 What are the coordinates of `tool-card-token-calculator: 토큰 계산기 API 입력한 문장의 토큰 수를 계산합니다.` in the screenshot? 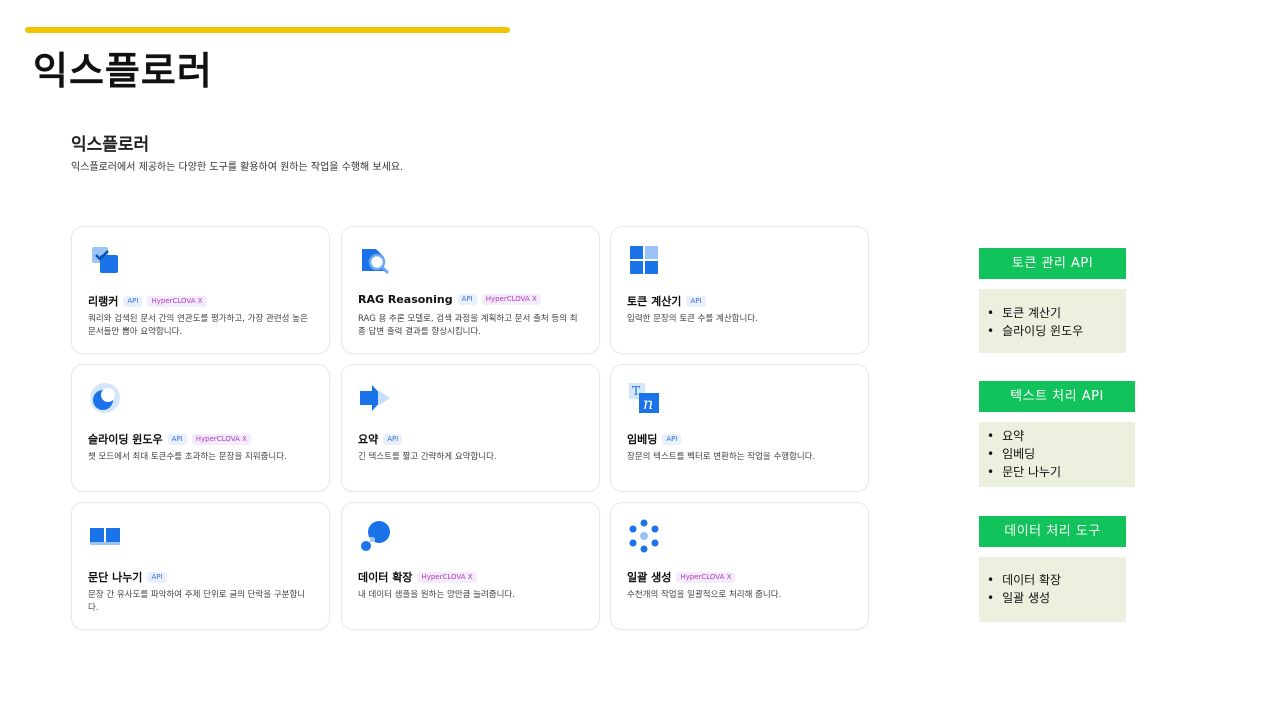 It's located at (739, 290).